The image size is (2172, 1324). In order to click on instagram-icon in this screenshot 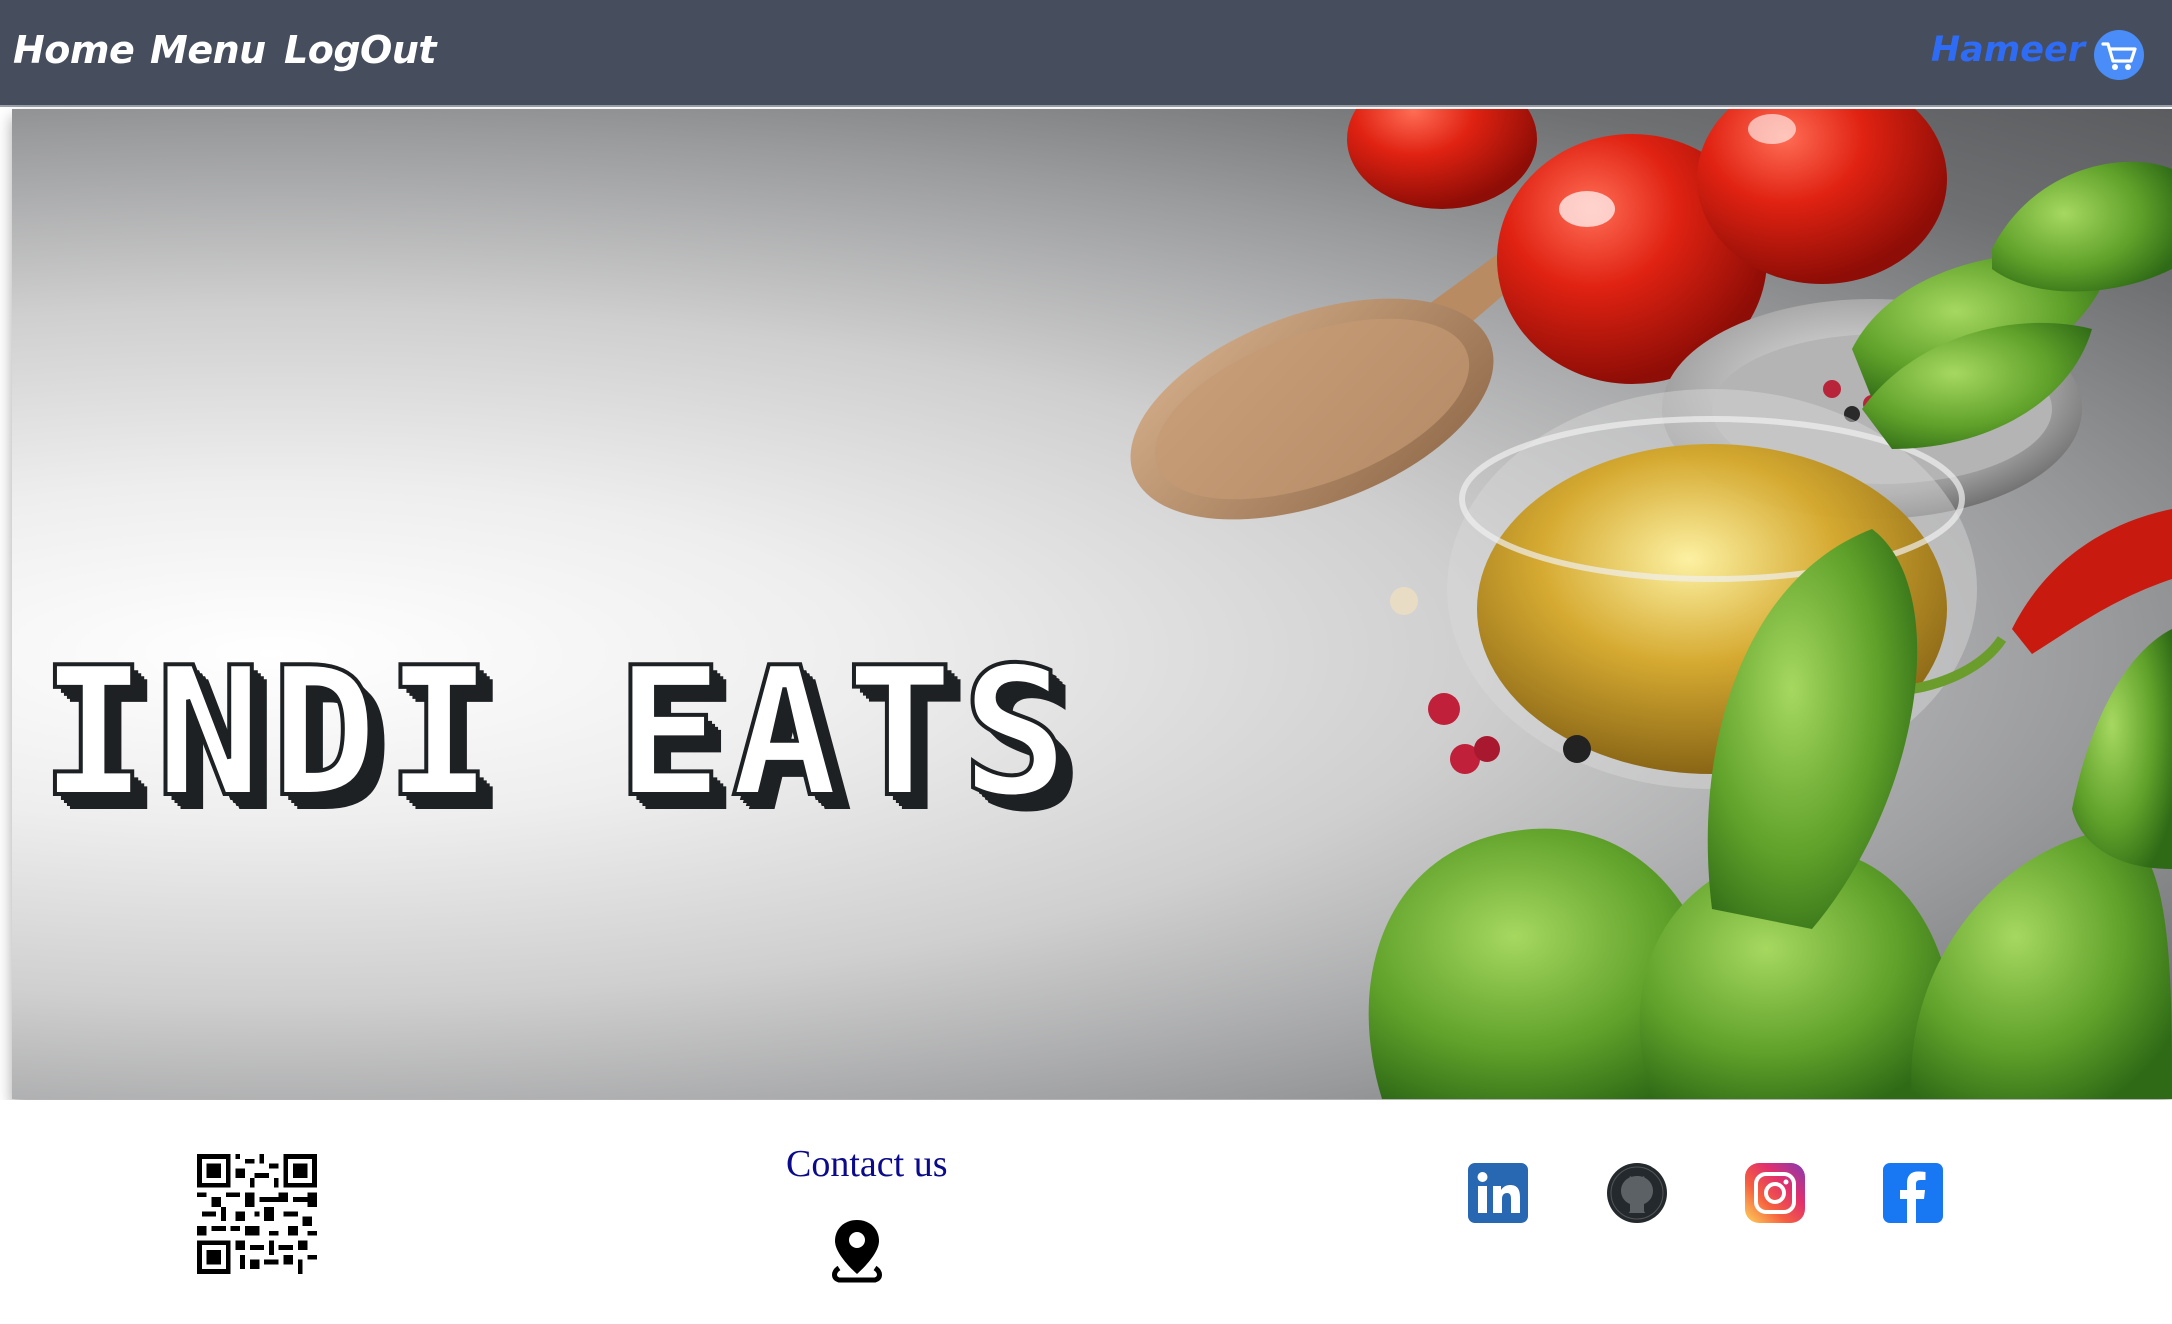, I will do `click(1775, 1193)`.